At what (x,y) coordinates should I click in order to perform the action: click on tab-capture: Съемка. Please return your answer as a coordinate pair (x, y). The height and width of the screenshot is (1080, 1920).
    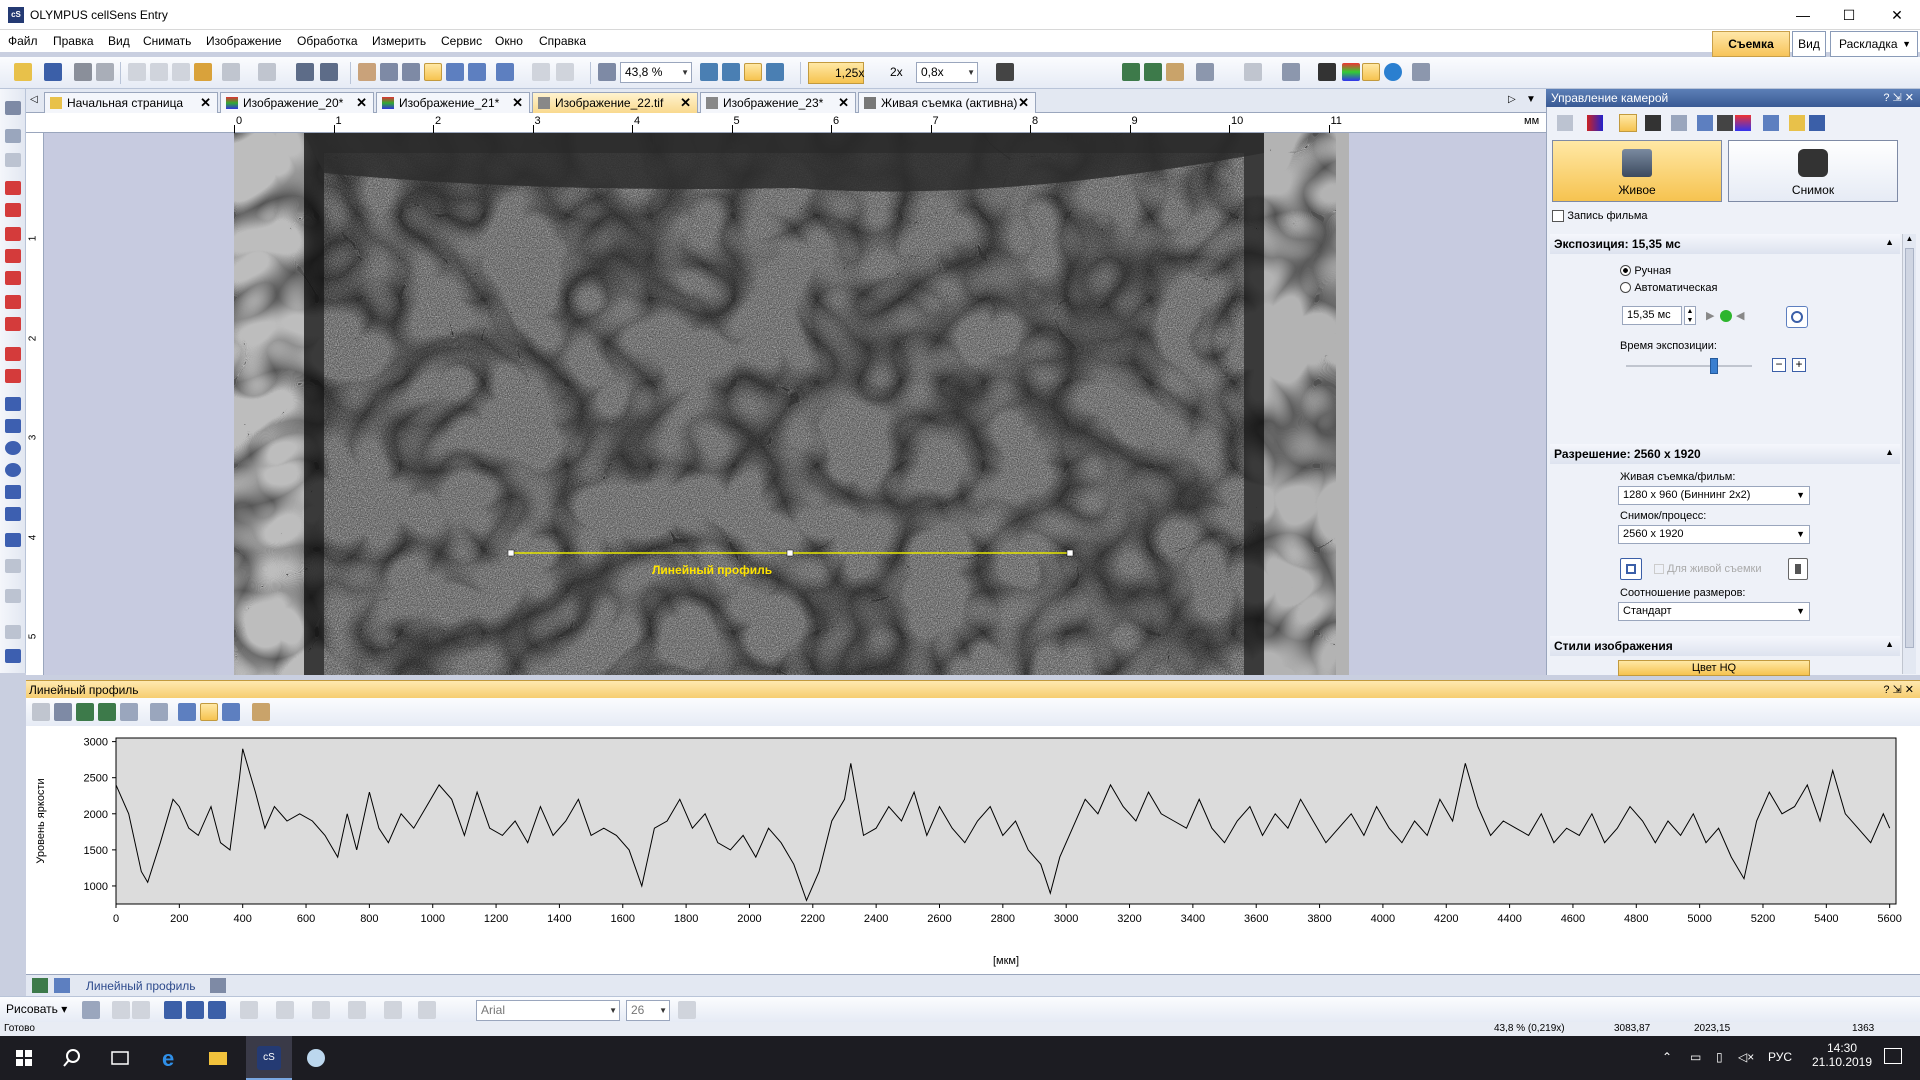
    Looking at the image, I should click on (1751, 44).